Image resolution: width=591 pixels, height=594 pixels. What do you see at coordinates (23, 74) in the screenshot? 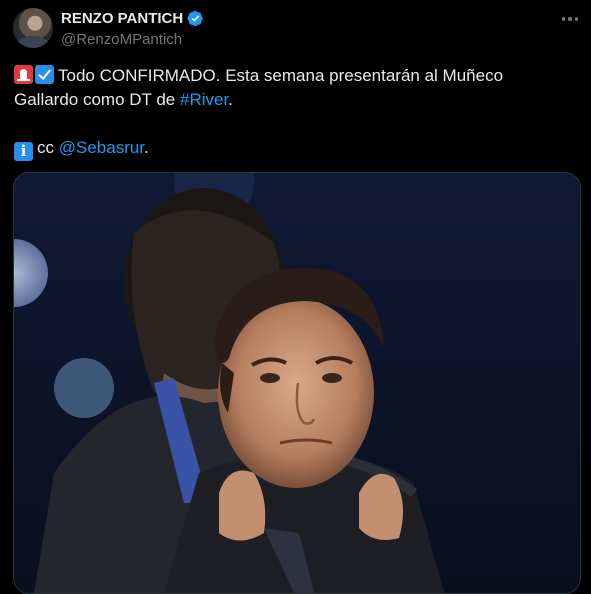
I see `police-siren-emoji` at bounding box center [23, 74].